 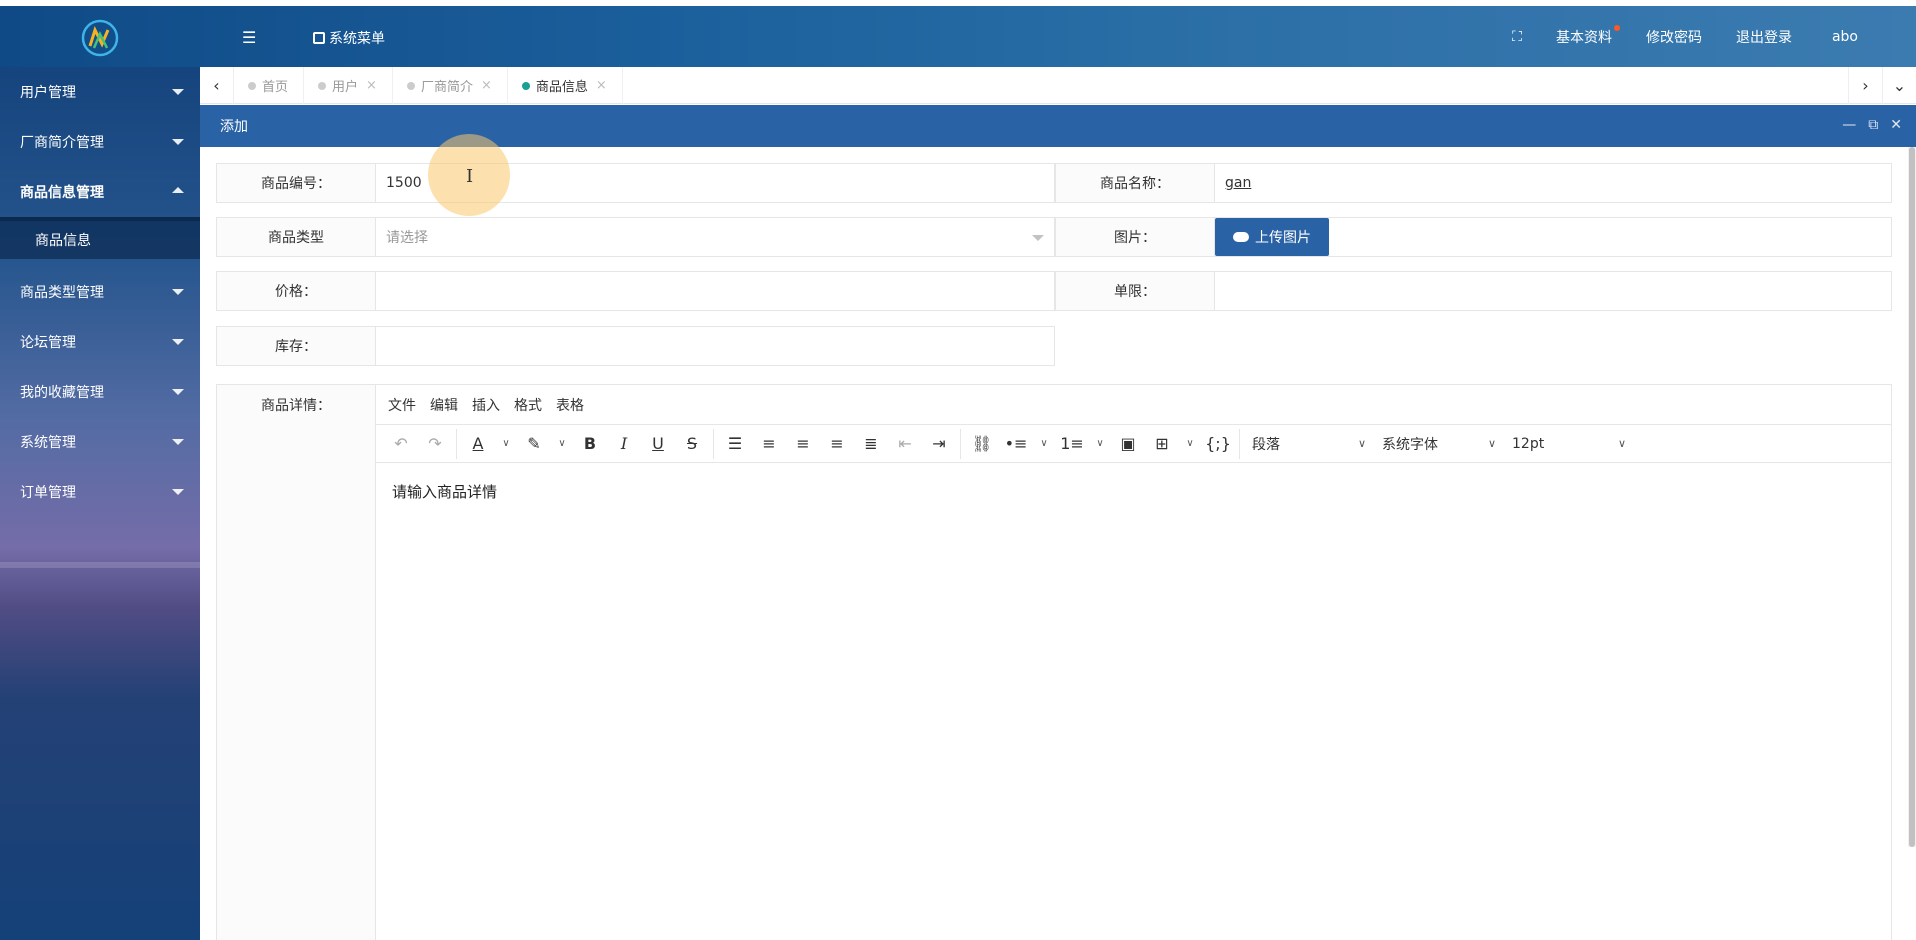 What do you see at coordinates (100, 238) in the screenshot?
I see `sidebar-subitem-product-info: 商品信息` at bounding box center [100, 238].